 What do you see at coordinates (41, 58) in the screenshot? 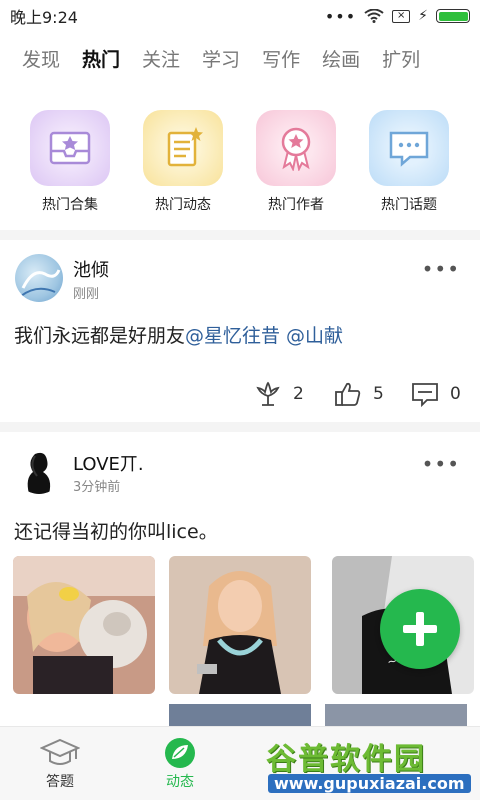
I see `tab-discover: 发现` at bounding box center [41, 58].